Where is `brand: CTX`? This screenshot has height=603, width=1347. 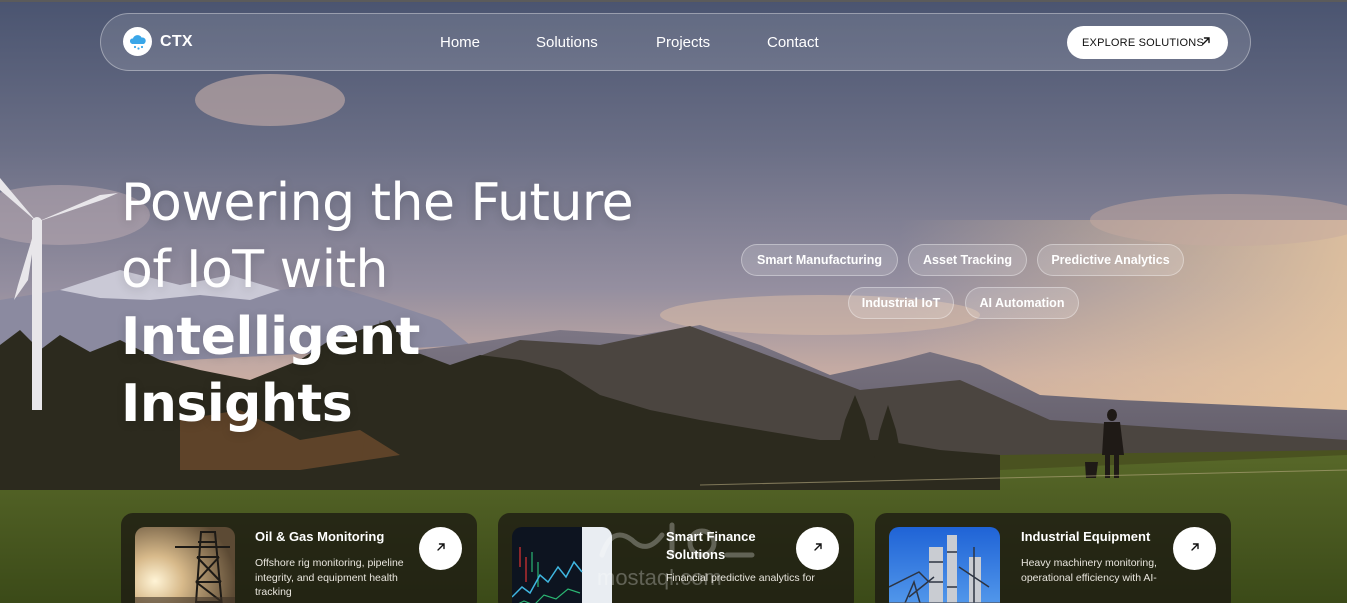 brand: CTX is located at coordinates (158, 41).